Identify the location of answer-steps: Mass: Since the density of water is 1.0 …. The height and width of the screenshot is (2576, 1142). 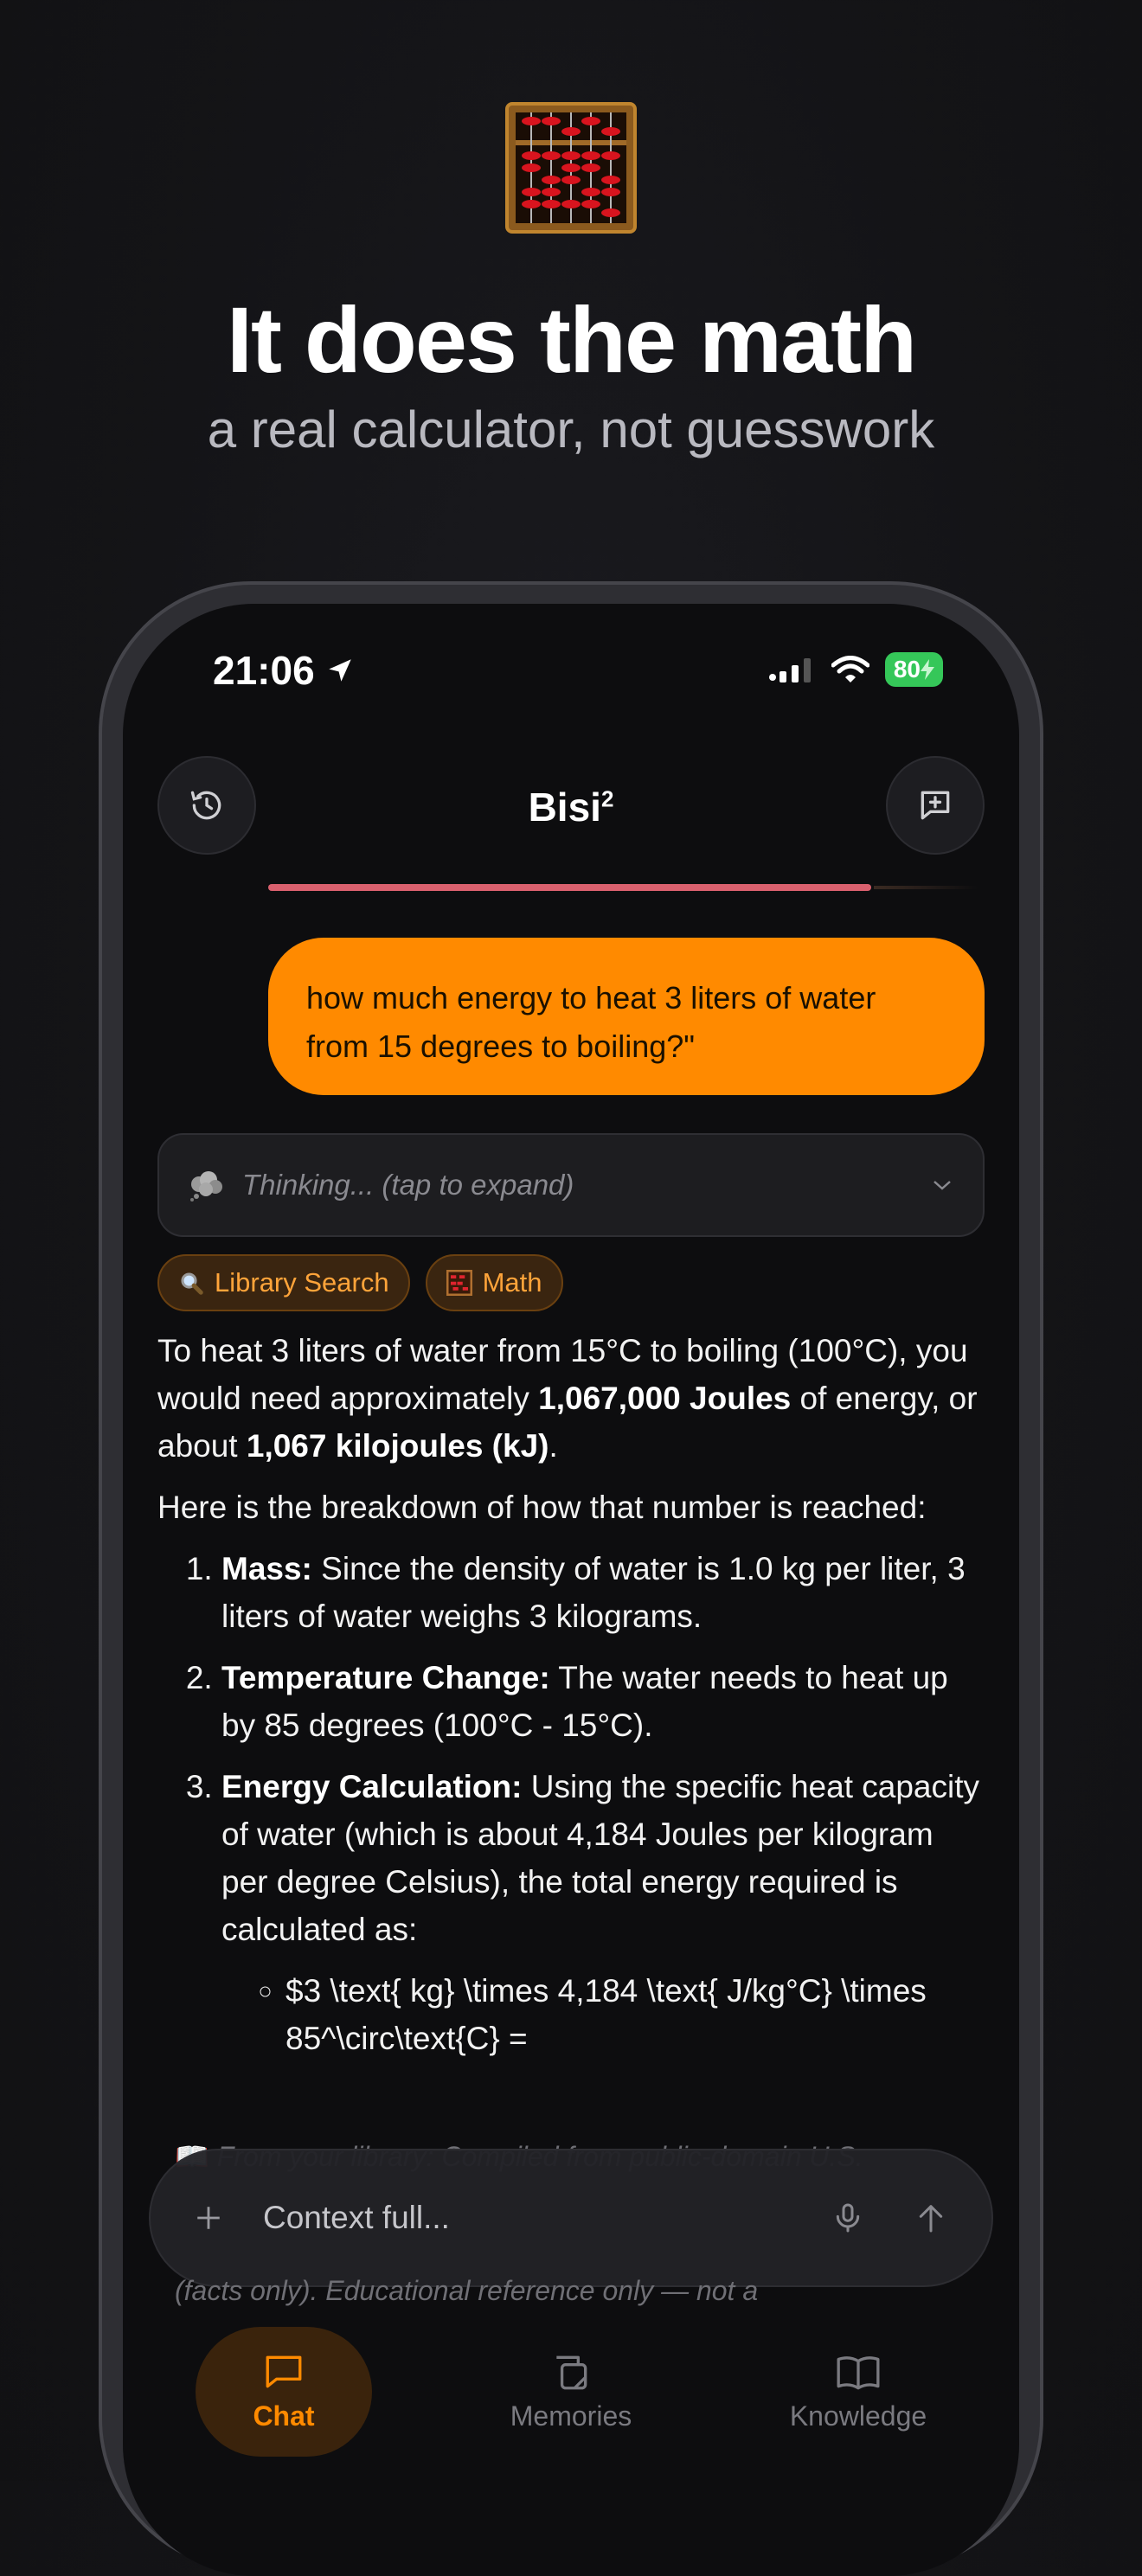
(571, 1803).